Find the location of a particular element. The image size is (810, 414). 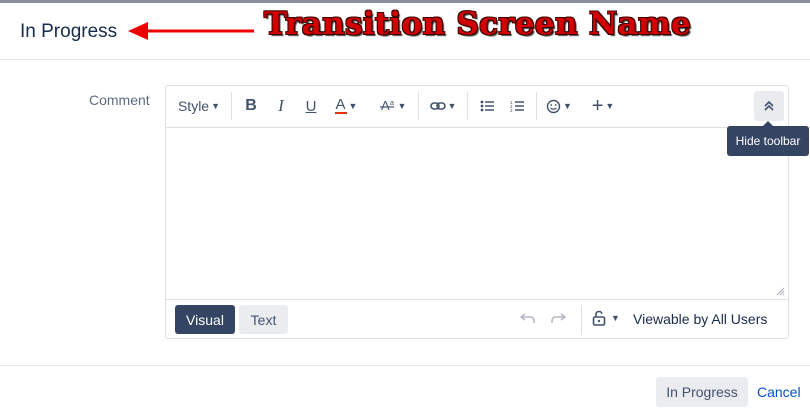

style-dropdown: Style ▼ is located at coordinates (199, 106).